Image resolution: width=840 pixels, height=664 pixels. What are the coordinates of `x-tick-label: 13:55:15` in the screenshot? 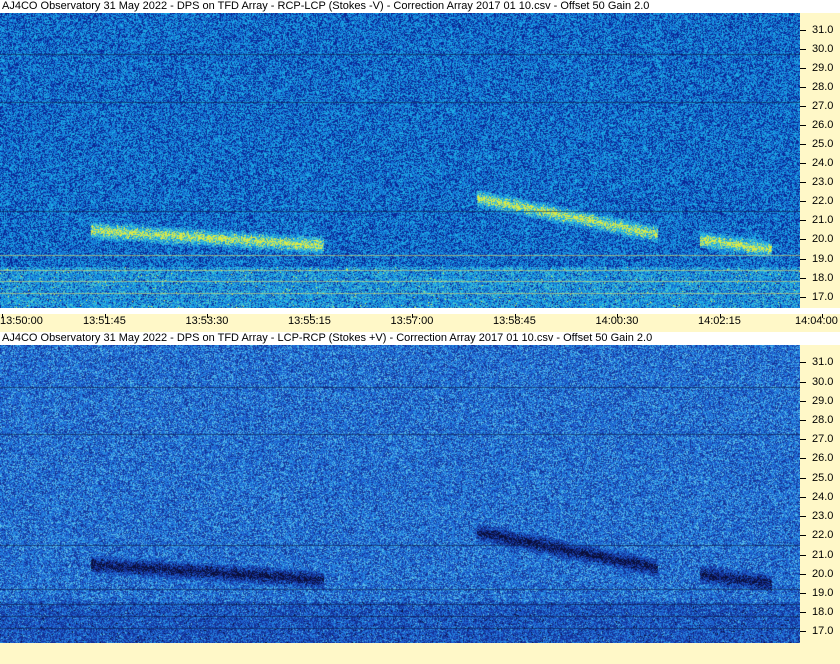 It's located at (309, 321).